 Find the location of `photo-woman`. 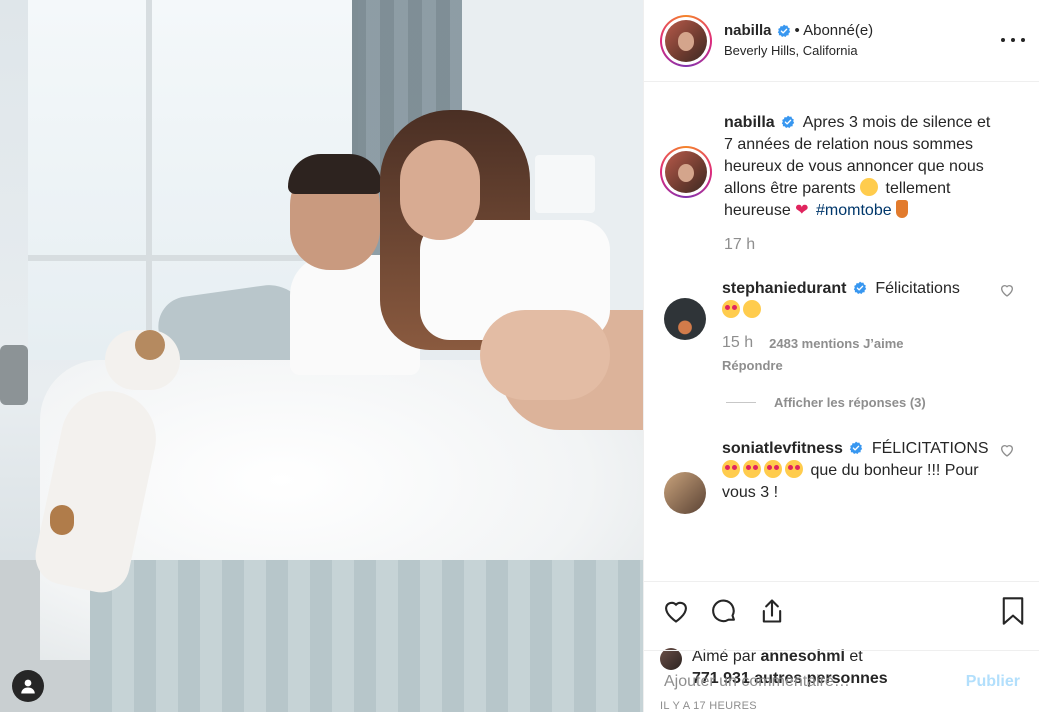

photo-woman is located at coordinates (500, 270).